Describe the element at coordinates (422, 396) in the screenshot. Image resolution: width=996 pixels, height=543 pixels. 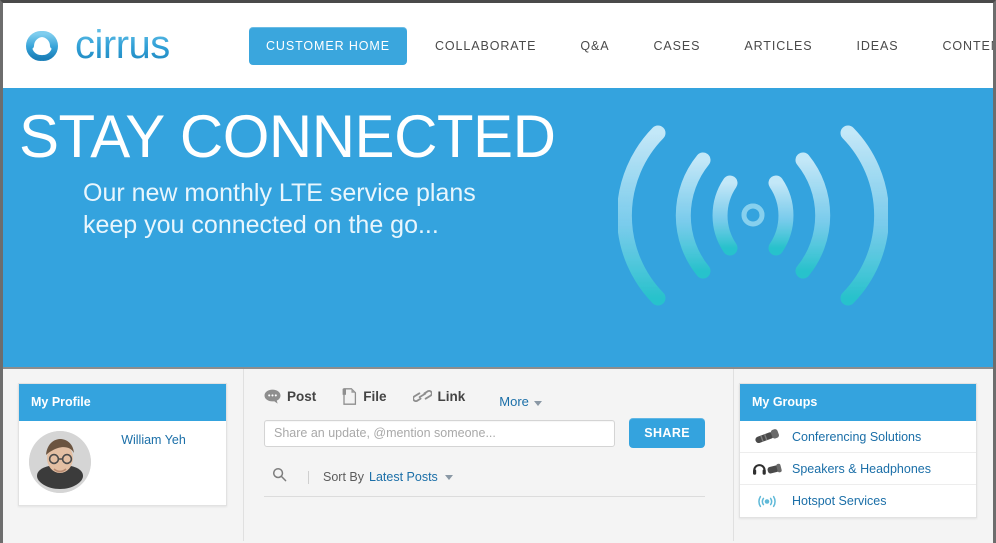
I see `link-chain-icon` at that location.